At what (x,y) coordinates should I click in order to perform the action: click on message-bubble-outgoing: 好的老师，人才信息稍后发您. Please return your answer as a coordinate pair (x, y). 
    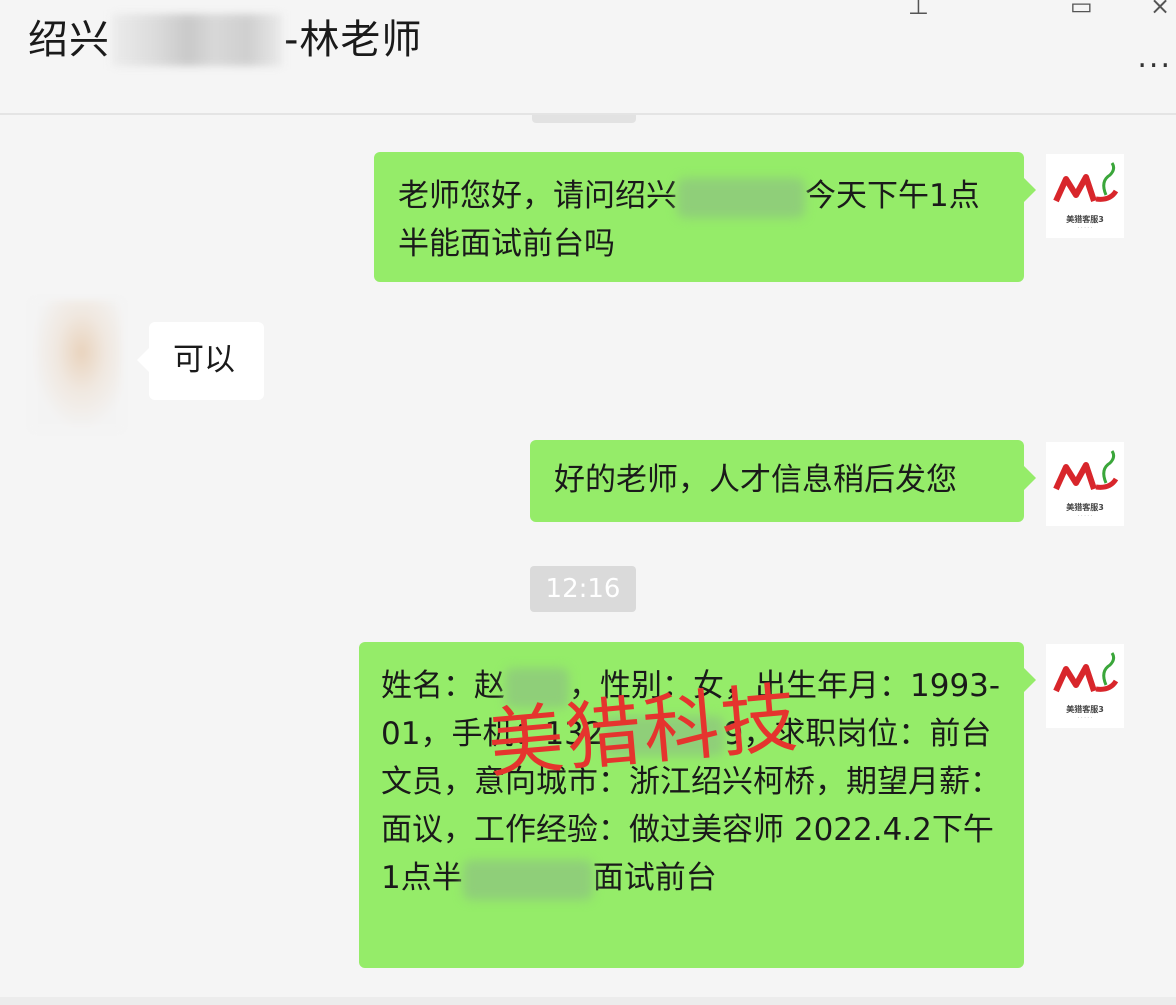
    Looking at the image, I should click on (783, 481).